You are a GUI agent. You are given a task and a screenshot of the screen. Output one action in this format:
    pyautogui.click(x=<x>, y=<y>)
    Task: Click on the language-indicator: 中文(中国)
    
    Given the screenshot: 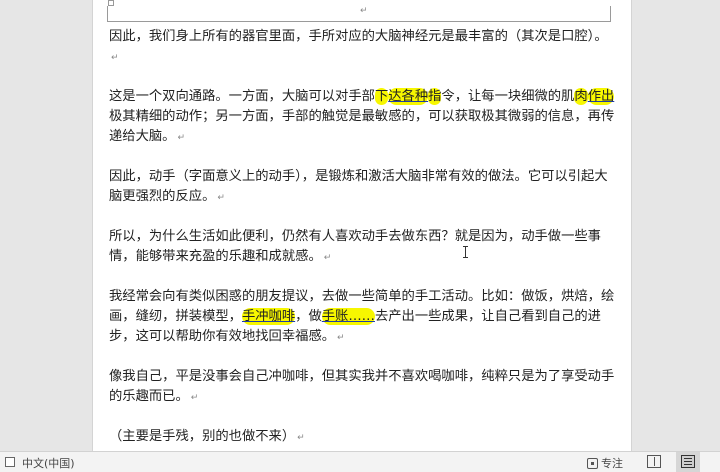 What is the action you would take?
    pyautogui.click(x=48, y=463)
    